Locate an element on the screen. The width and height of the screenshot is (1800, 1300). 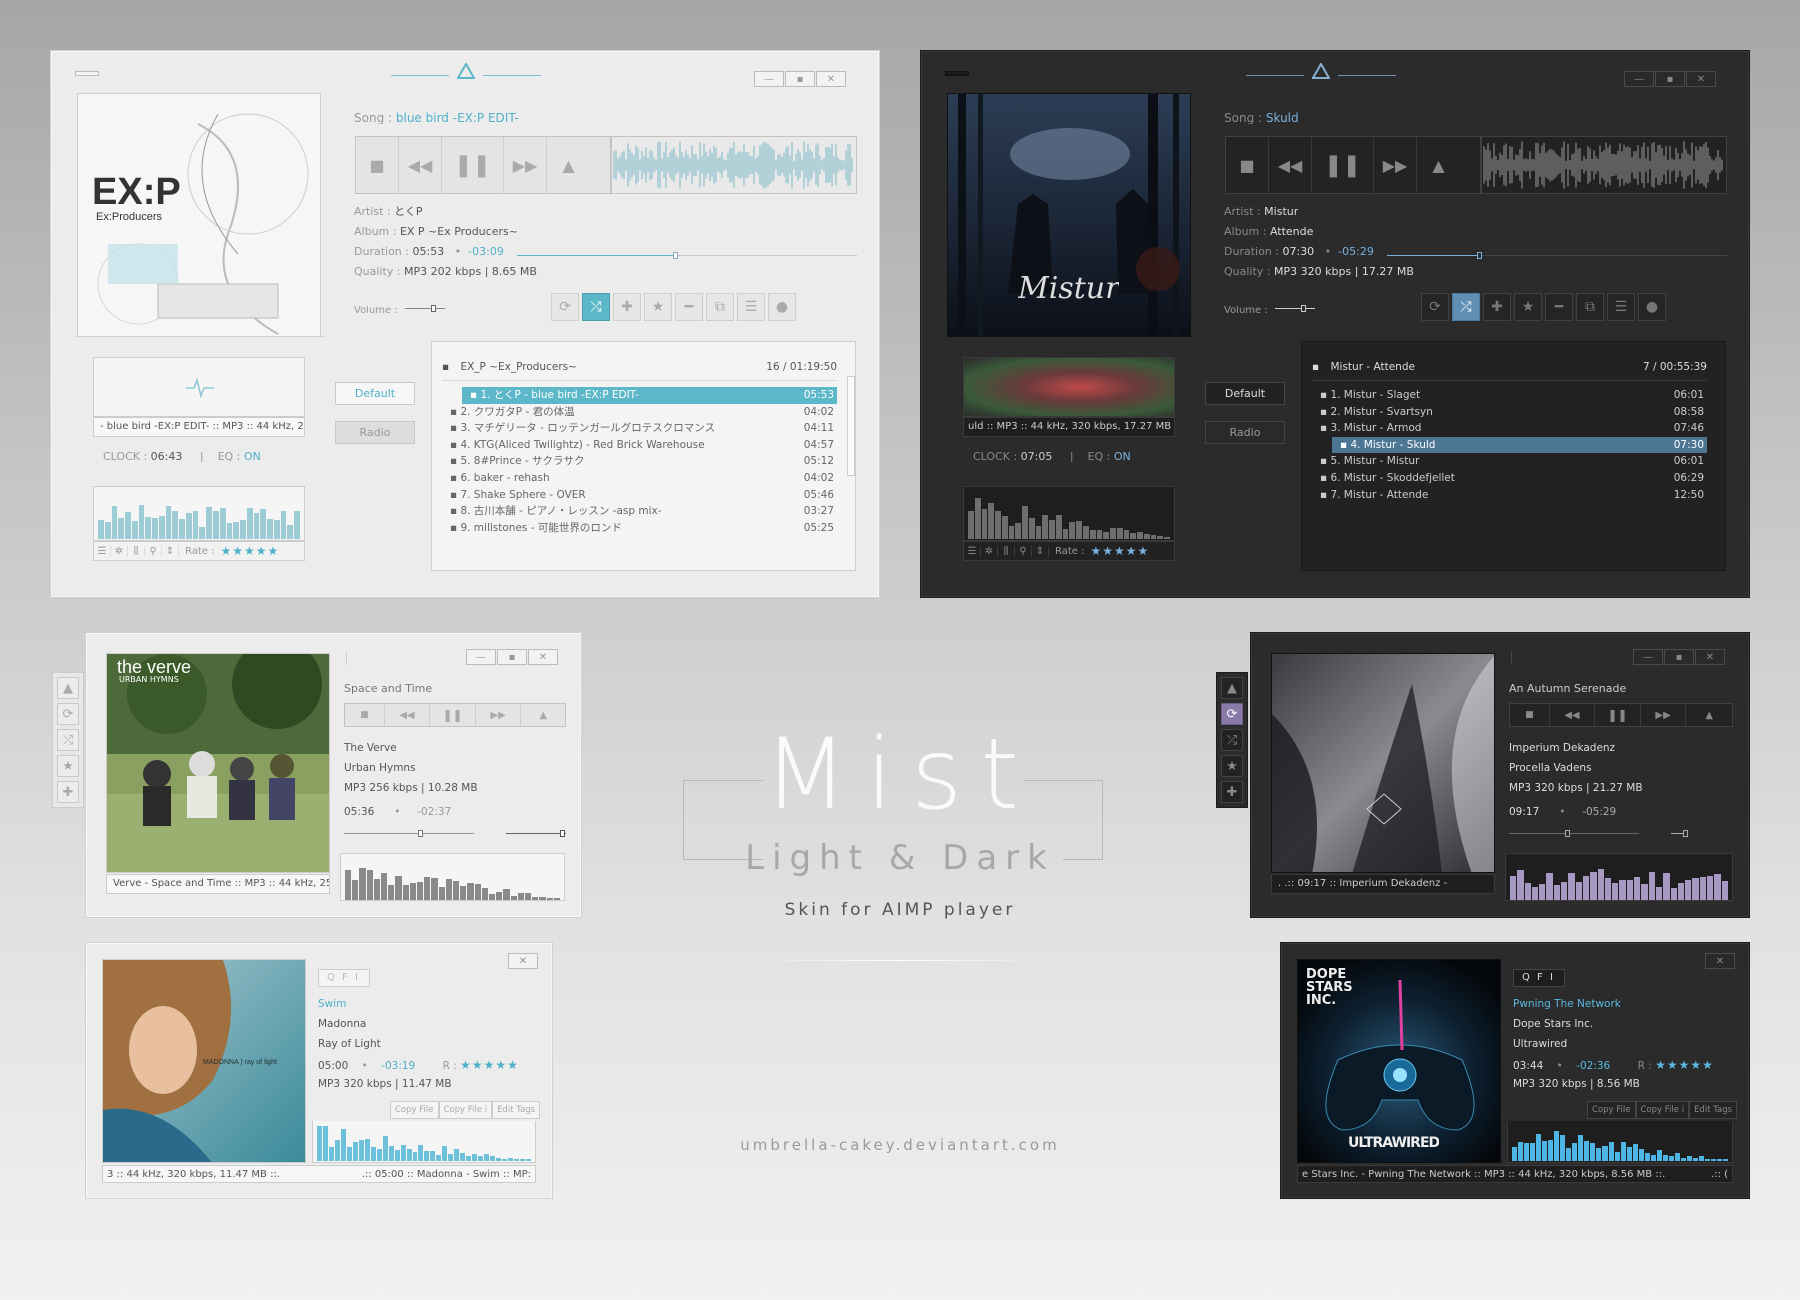
playlist-row: ▪ 5. 8#Prince - サクラサク 05:12 is located at coordinates (639, 461).